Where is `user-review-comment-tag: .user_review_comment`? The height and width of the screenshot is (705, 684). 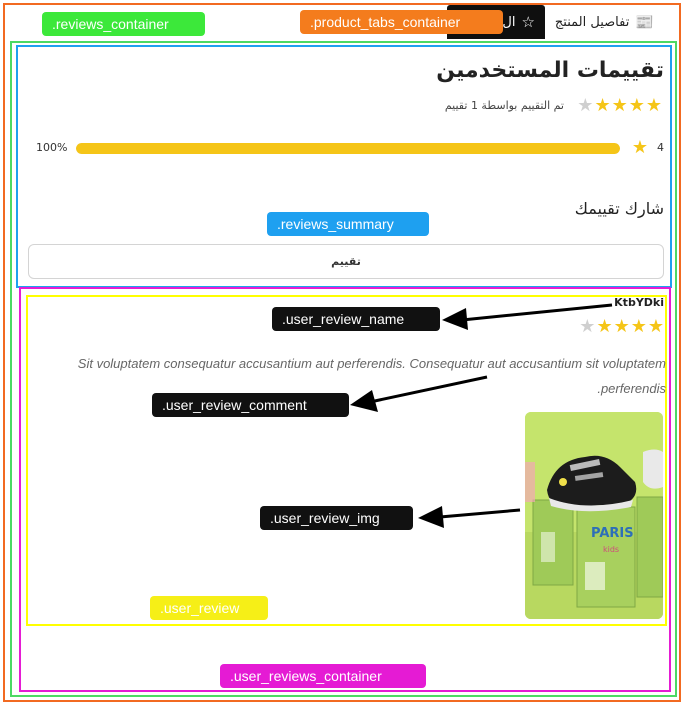
user-review-comment-tag: .user_review_comment is located at coordinates (250, 405).